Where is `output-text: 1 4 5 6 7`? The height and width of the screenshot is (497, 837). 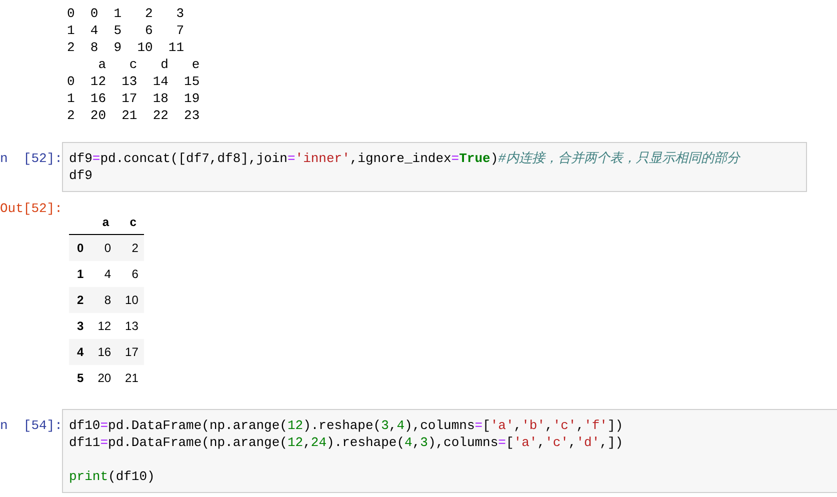
output-text: 1 4 5 6 7 is located at coordinates (126, 30).